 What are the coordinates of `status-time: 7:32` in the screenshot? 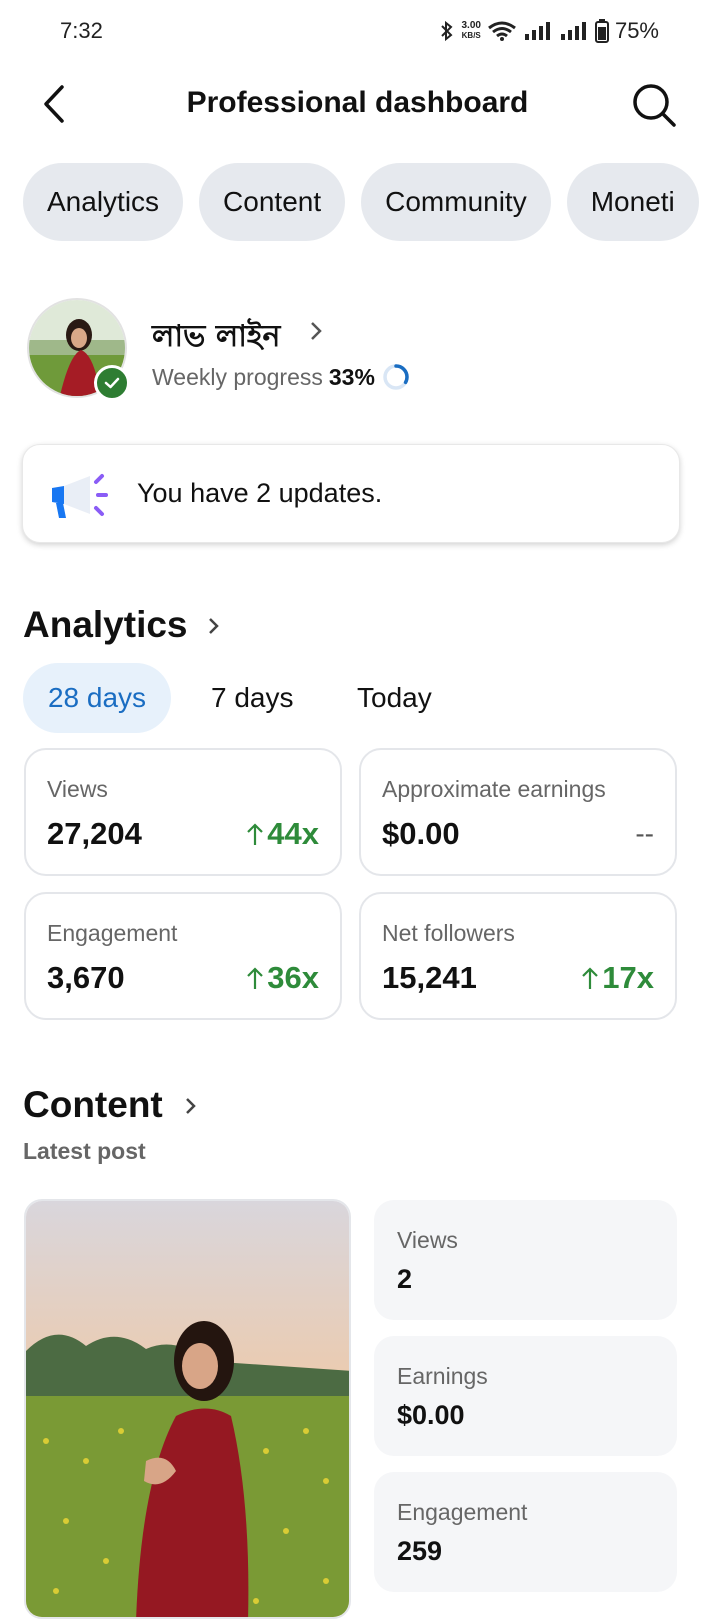 It's located at (81, 30).